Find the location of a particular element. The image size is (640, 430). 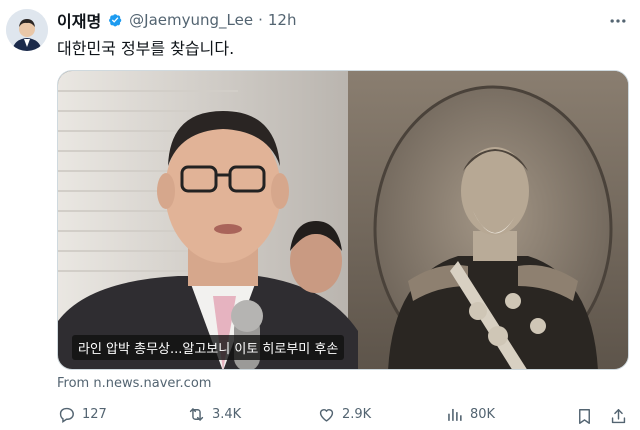

tweet-text: 대한민국 정부를 찾습니다. is located at coordinates (146, 48).